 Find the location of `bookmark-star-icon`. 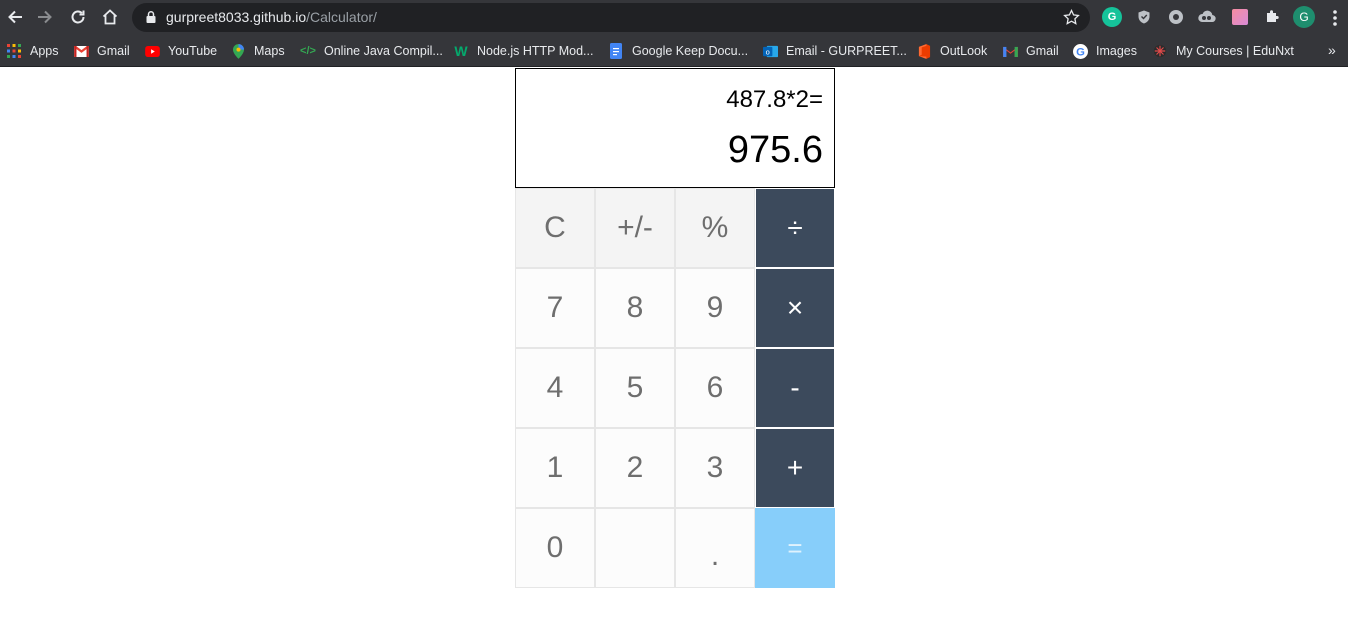

bookmark-star-icon is located at coordinates (1071, 17).